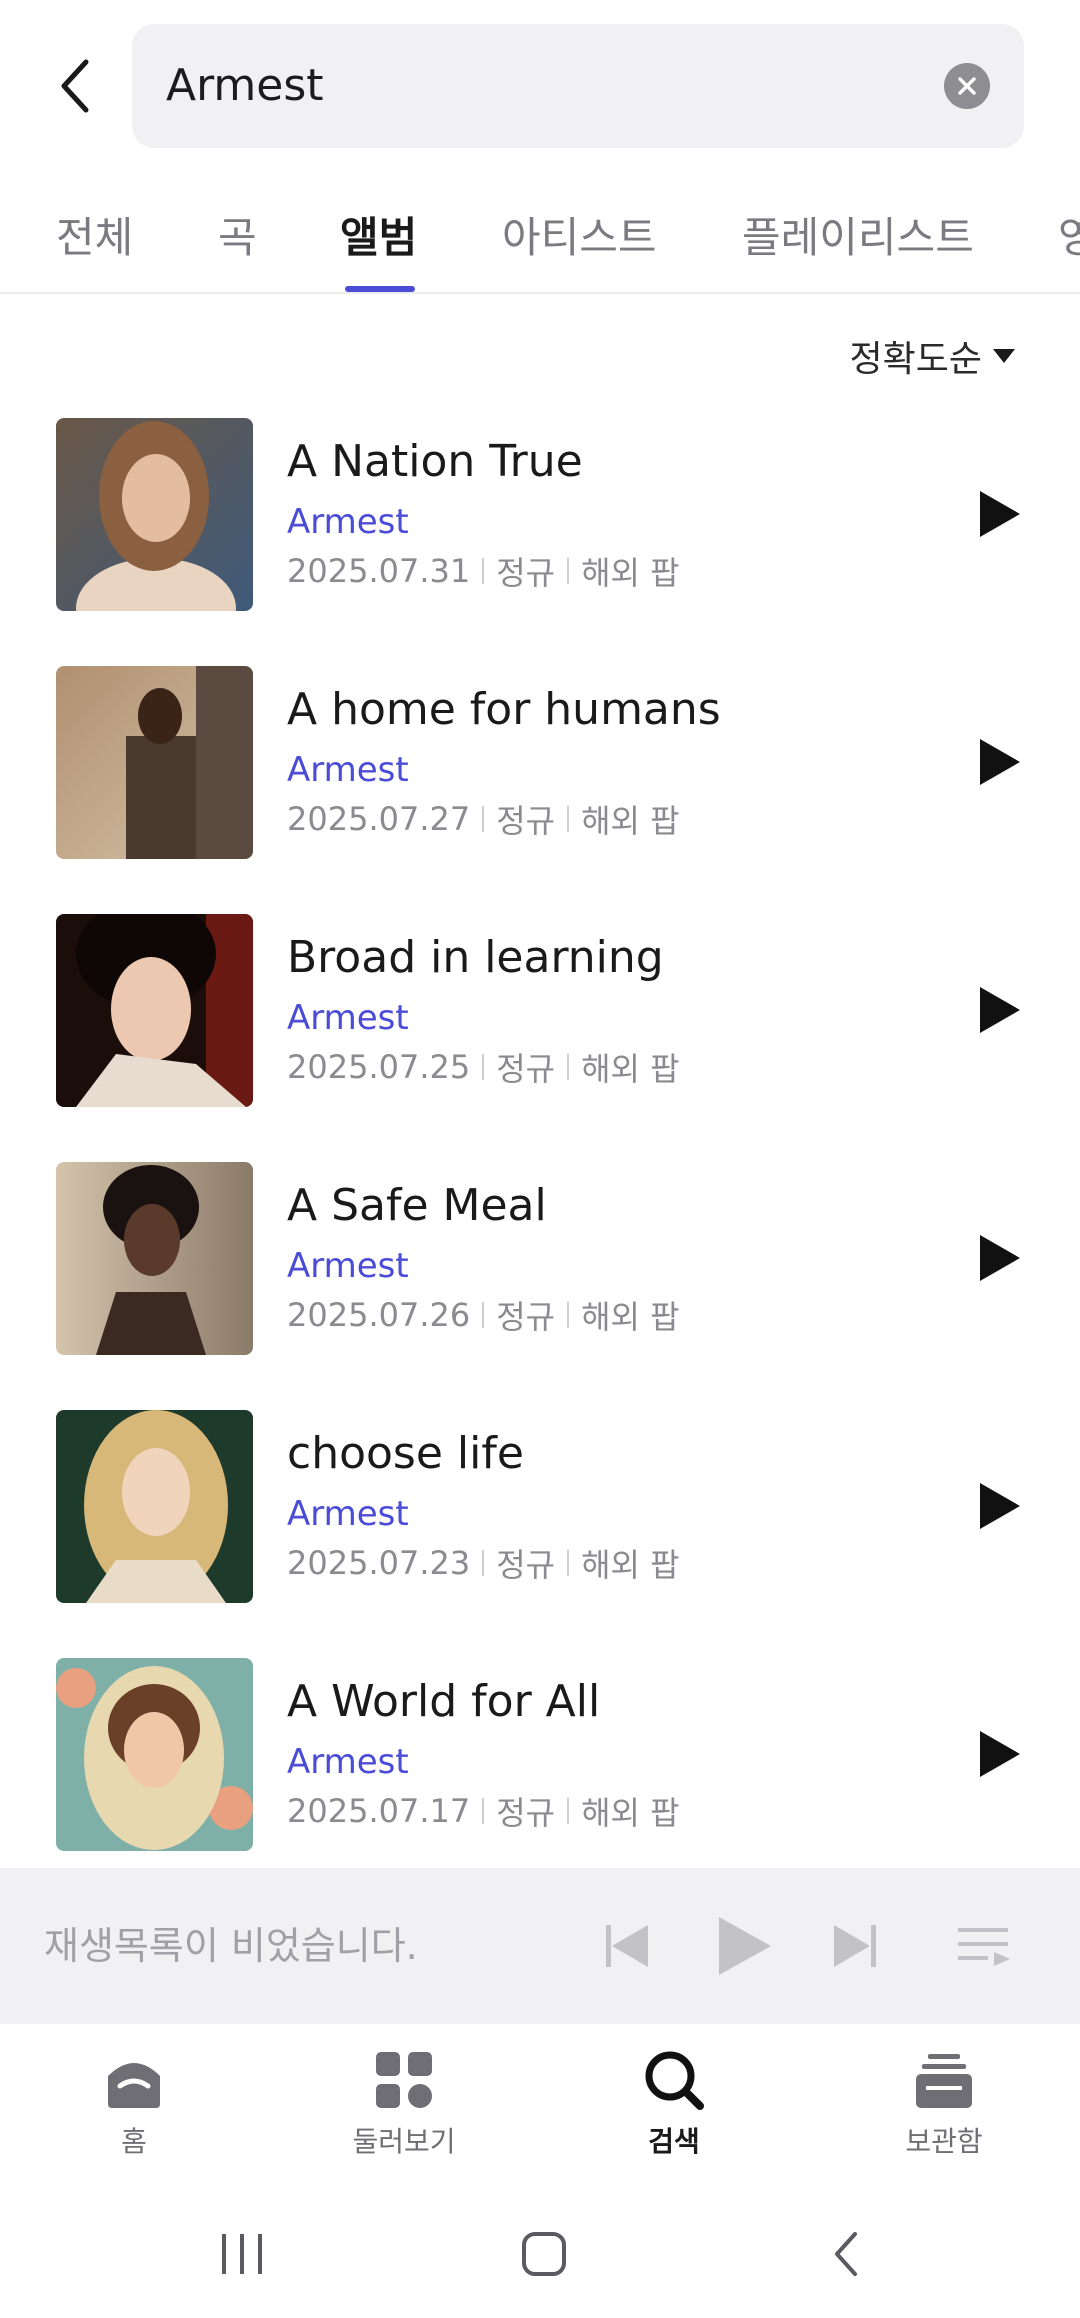  What do you see at coordinates (944, 2141) in the screenshot?
I see `nav-library-label: 보관함` at bounding box center [944, 2141].